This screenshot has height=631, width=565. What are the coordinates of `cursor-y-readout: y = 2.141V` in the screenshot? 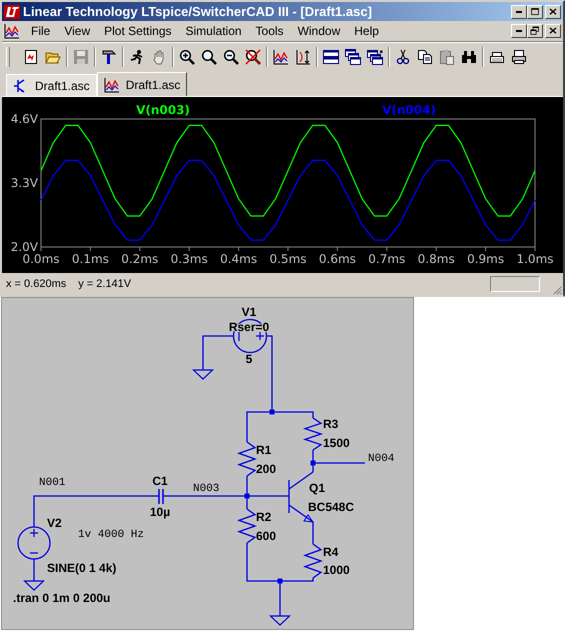 It's located at (105, 284).